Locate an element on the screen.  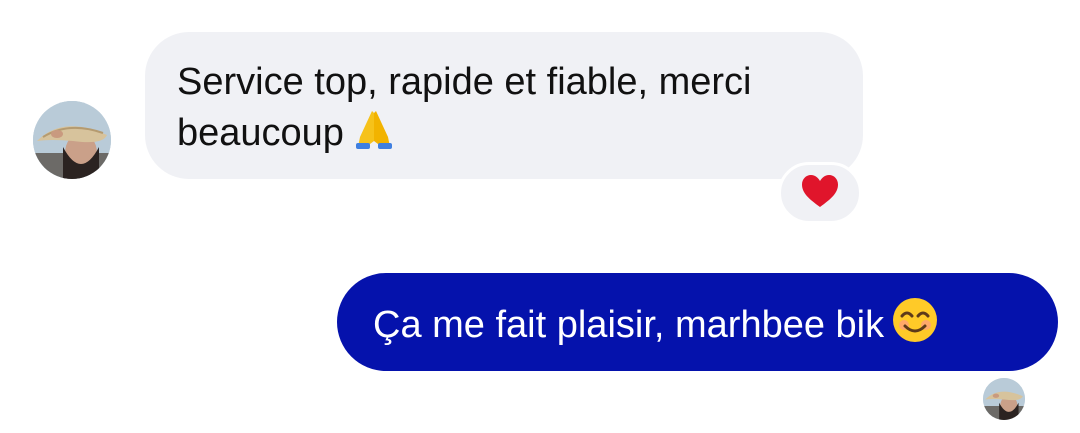
outgoing-message-text: Ça me fait plaisir, marhbee bik is located at coordinates (629, 325).